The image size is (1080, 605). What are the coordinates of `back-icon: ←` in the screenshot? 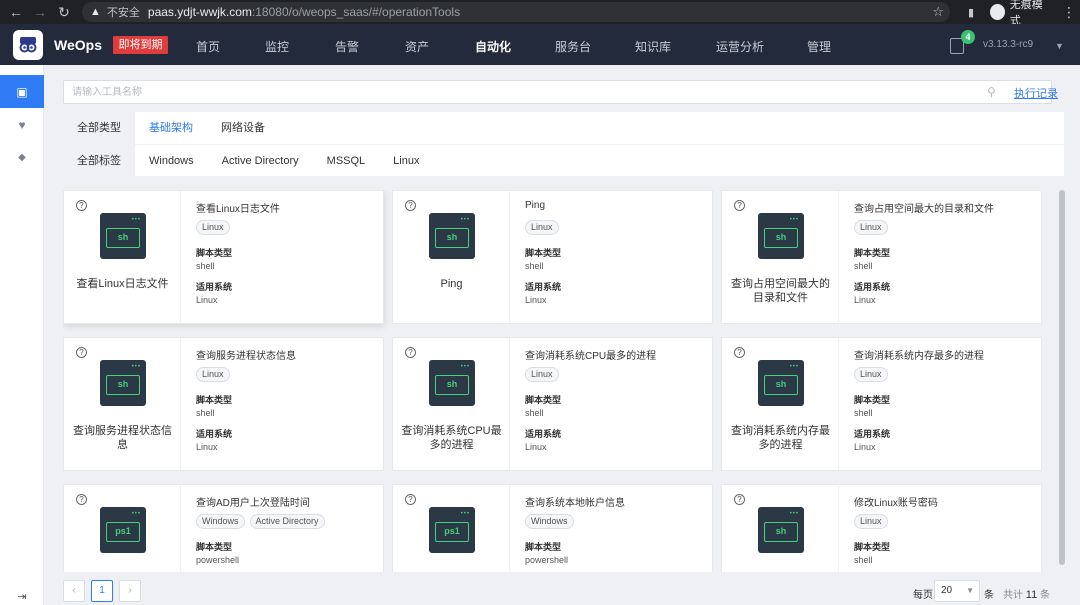 It's located at (16, 12).